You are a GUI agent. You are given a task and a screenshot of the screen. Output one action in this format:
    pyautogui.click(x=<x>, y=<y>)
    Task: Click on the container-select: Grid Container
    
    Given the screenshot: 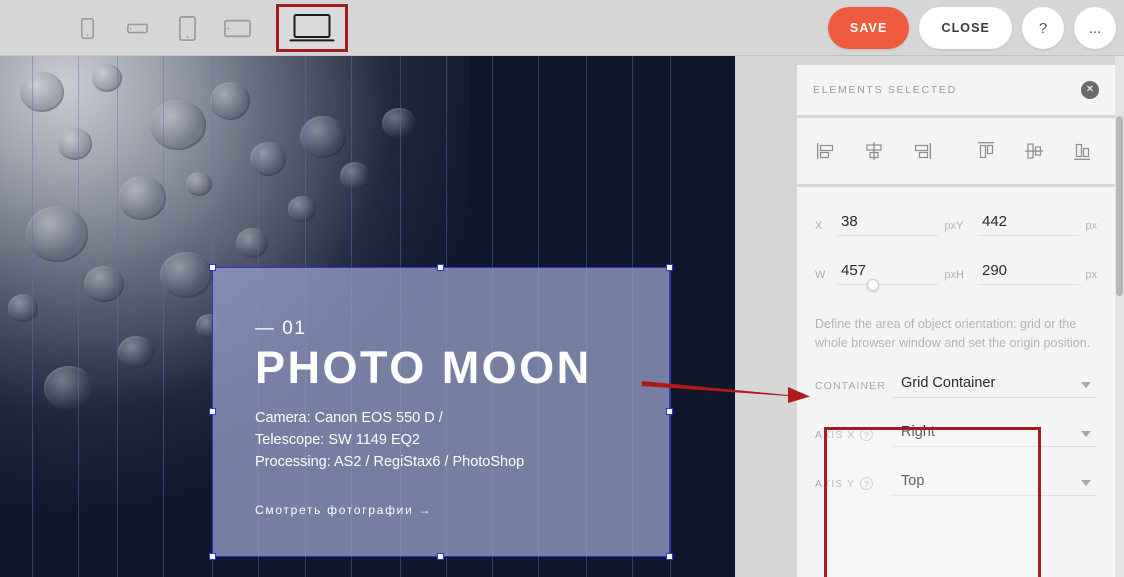 What is the action you would take?
    pyautogui.click(x=995, y=386)
    